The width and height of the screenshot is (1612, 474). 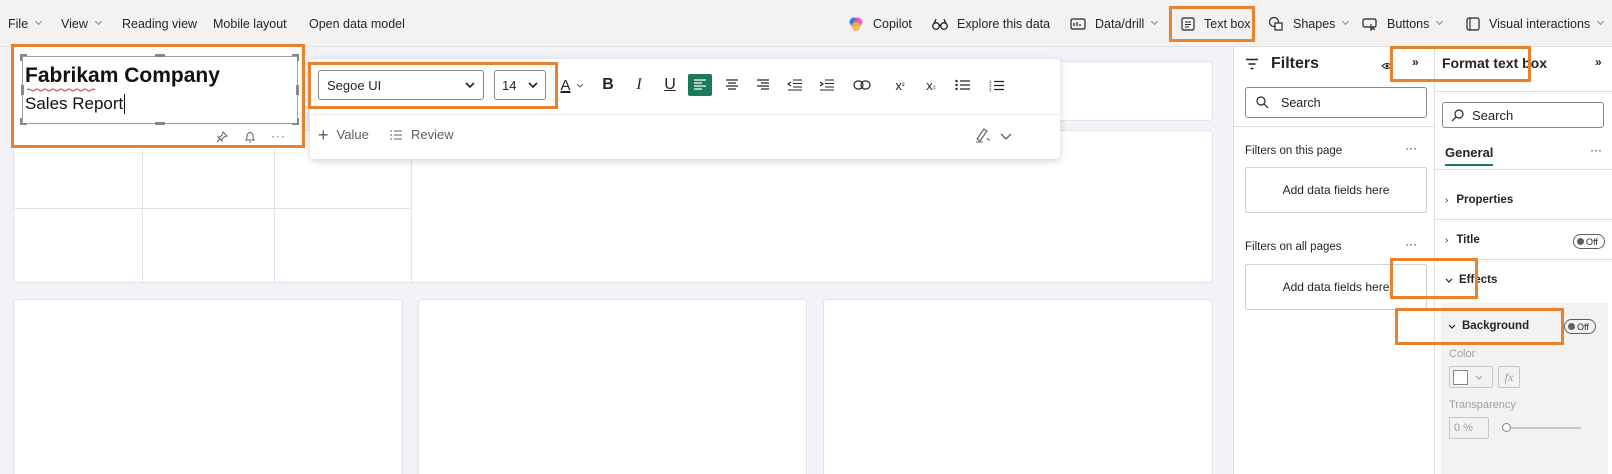 What do you see at coordinates (323, 134) in the screenshot?
I see `plus-icon: +` at bounding box center [323, 134].